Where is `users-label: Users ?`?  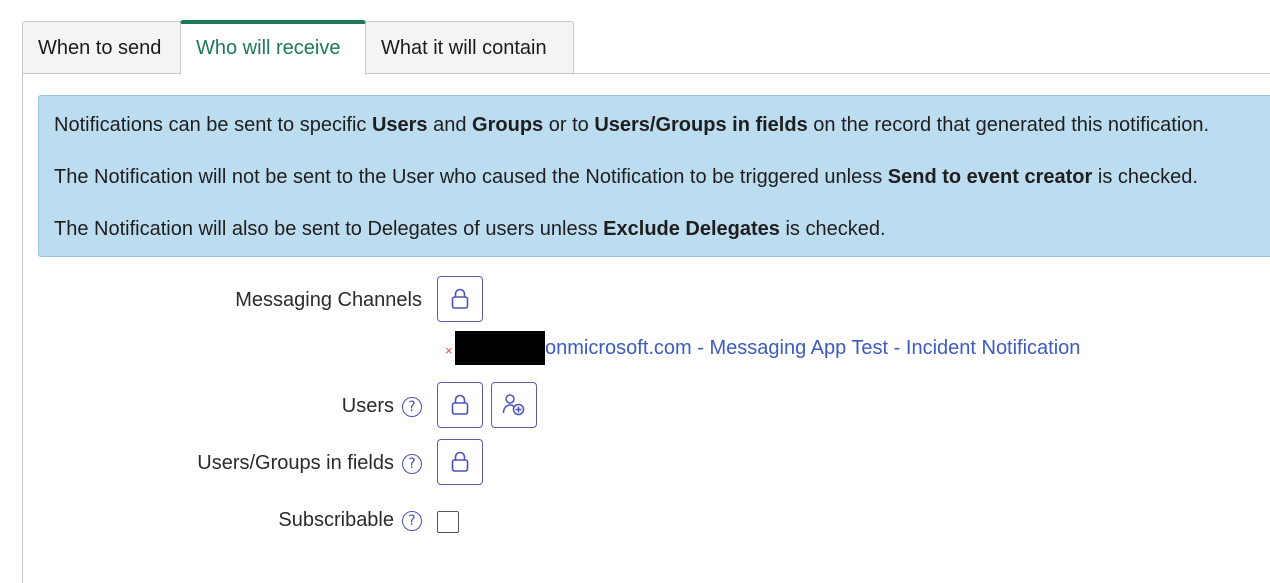
users-label: Users ? is located at coordinates (382, 406).